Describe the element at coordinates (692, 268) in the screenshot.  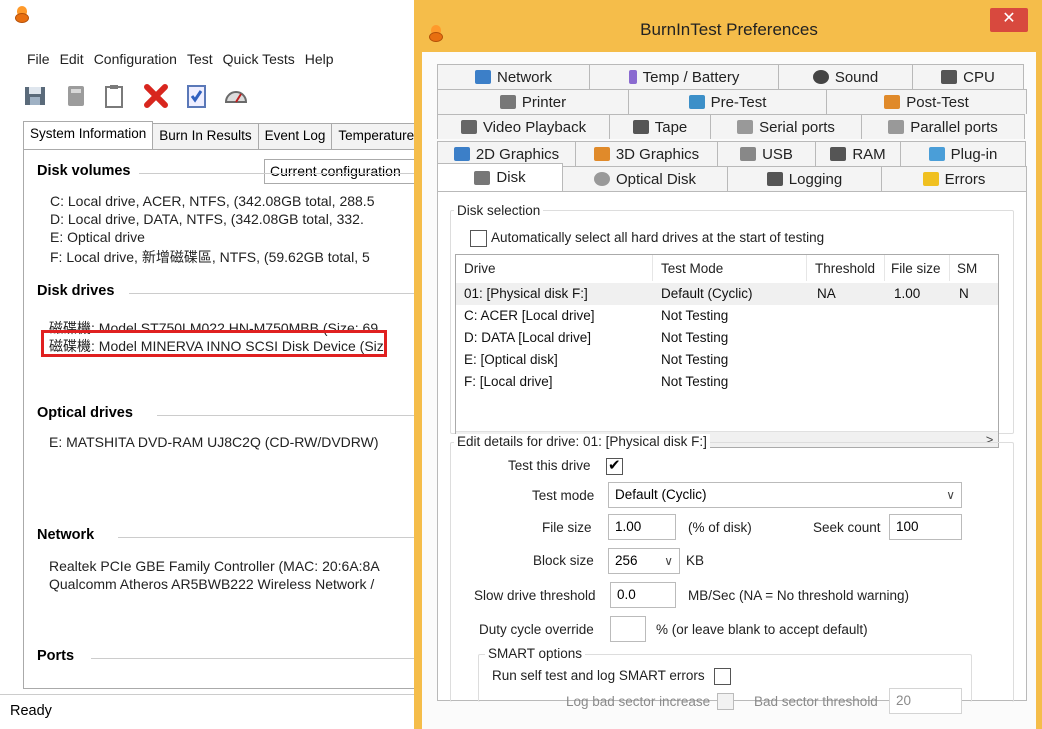
I see `column-test-mode: Test Mode` at that location.